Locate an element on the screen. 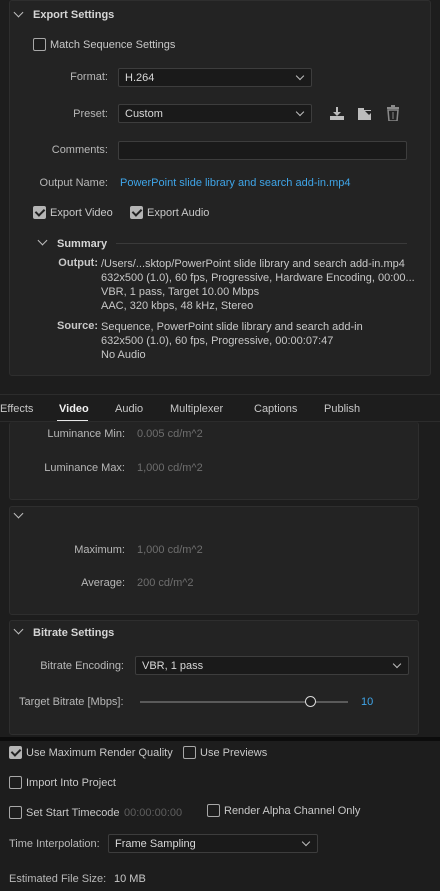 This screenshot has height=891, width=440. time-interpolation-value: Frame Sampling is located at coordinates (155, 844).